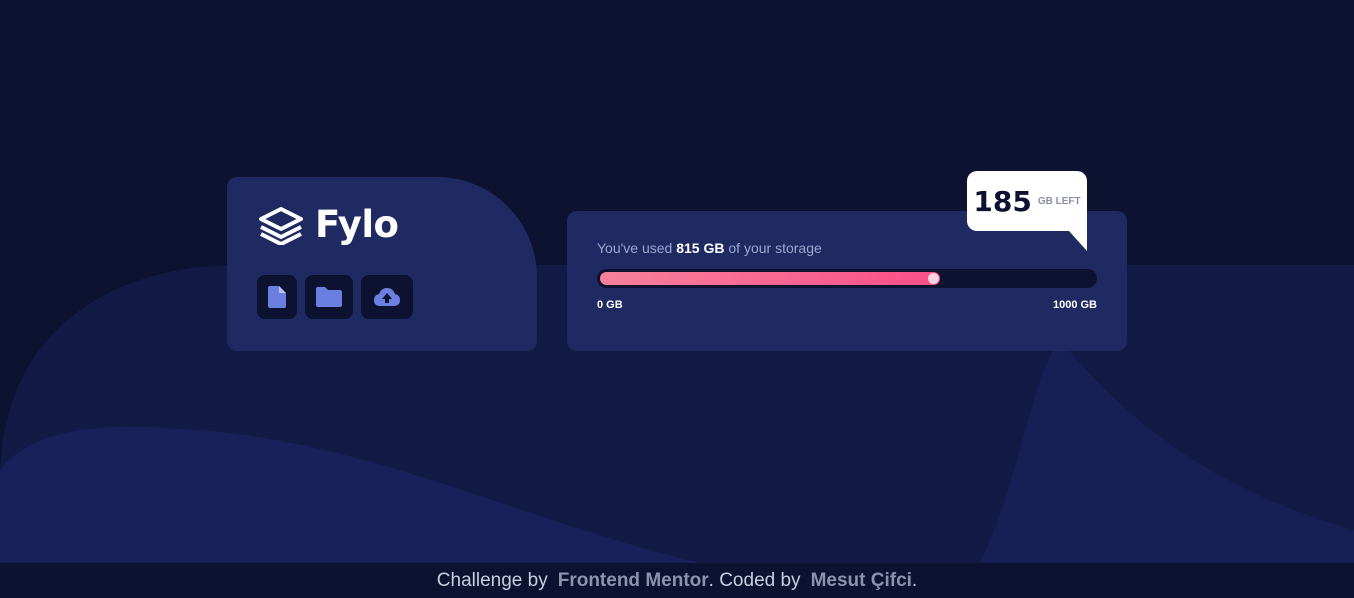 The width and height of the screenshot is (1354, 598). I want to click on progress-knob, so click(933, 278).